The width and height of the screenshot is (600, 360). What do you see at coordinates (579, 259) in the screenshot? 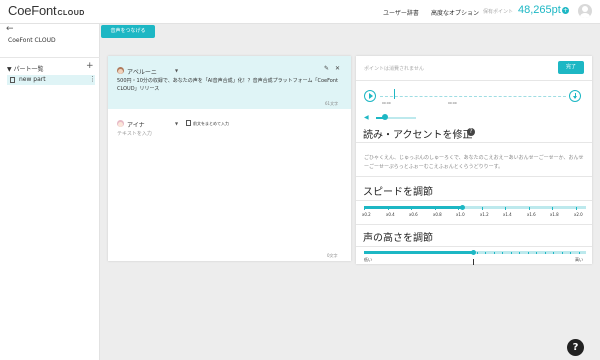
I see `pitch-high-label: 高い` at bounding box center [579, 259].